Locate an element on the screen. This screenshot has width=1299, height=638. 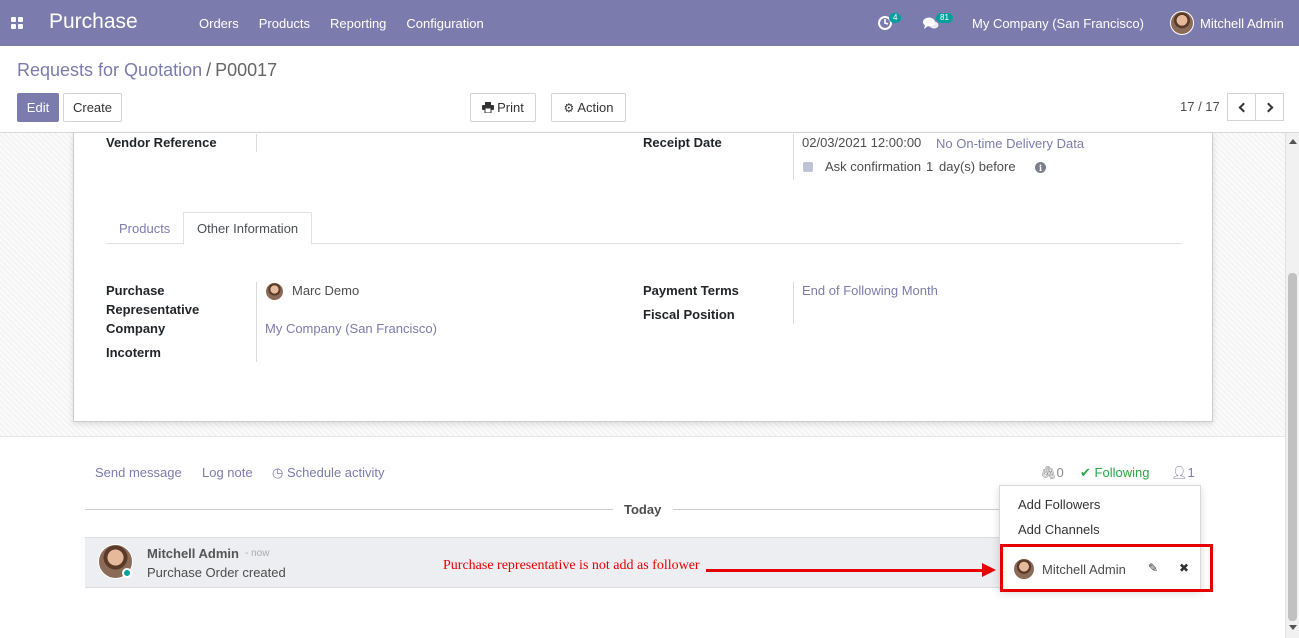
scroll-down-icon is located at coordinates (1293, 627).